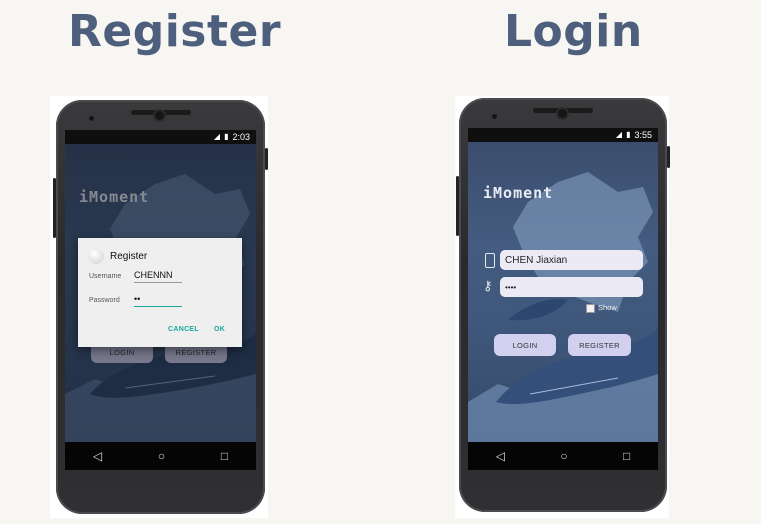 Image resolution: width=761 pixels, height=524 pixels. What do you see at coordinates (96, 256) in the screenshot?
I see `app-icon` at bounding box center [96, 256].